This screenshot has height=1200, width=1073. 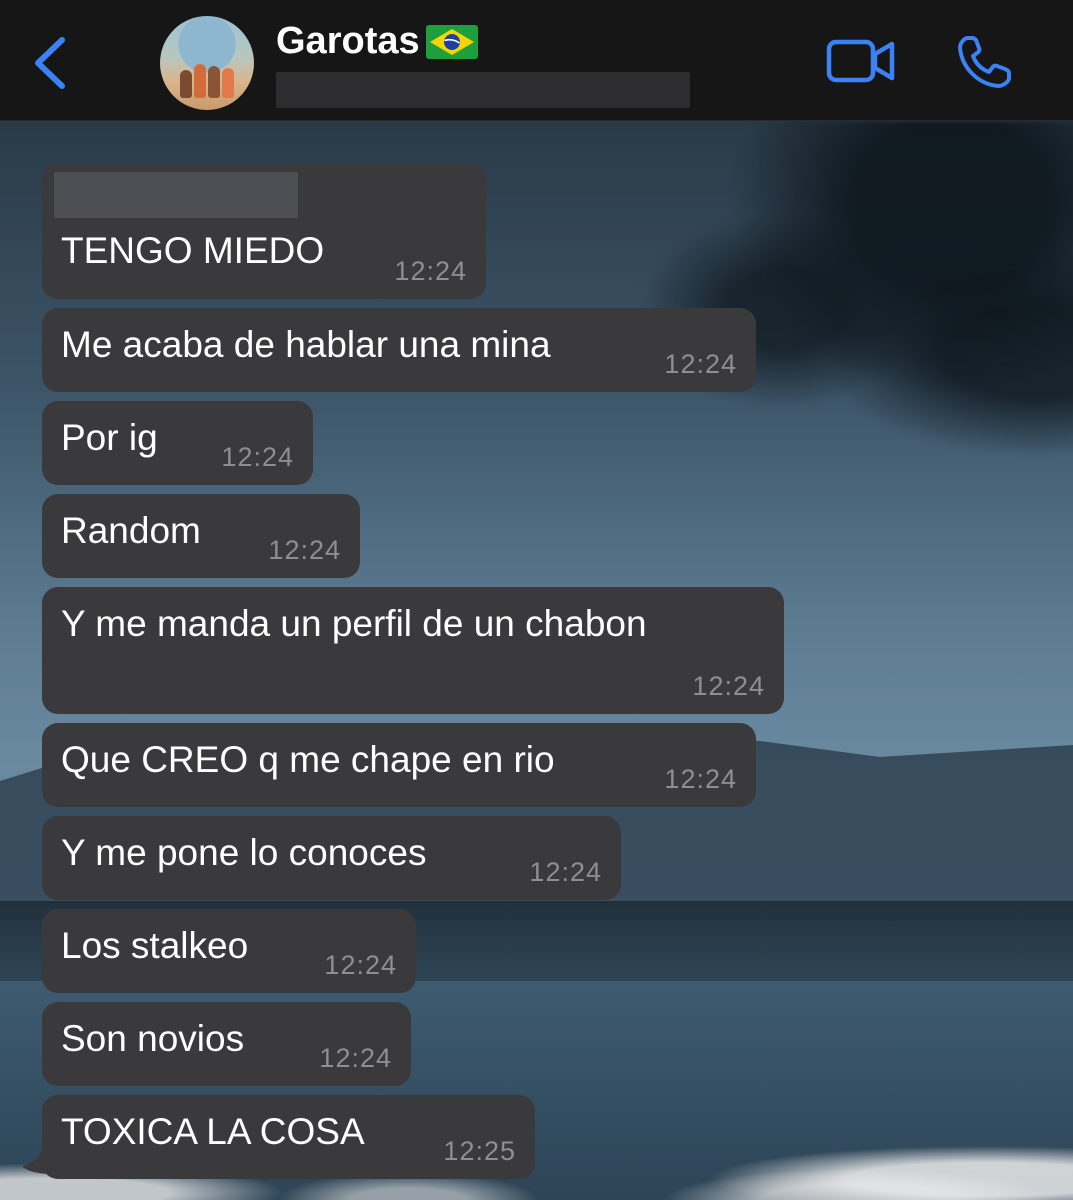 I want to click on message-text: Por ig, so click(x=109, y=437).